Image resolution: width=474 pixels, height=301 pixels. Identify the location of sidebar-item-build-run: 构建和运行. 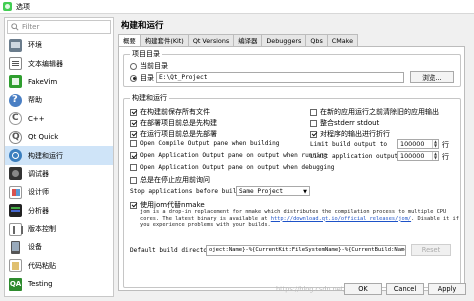
(59, 155).